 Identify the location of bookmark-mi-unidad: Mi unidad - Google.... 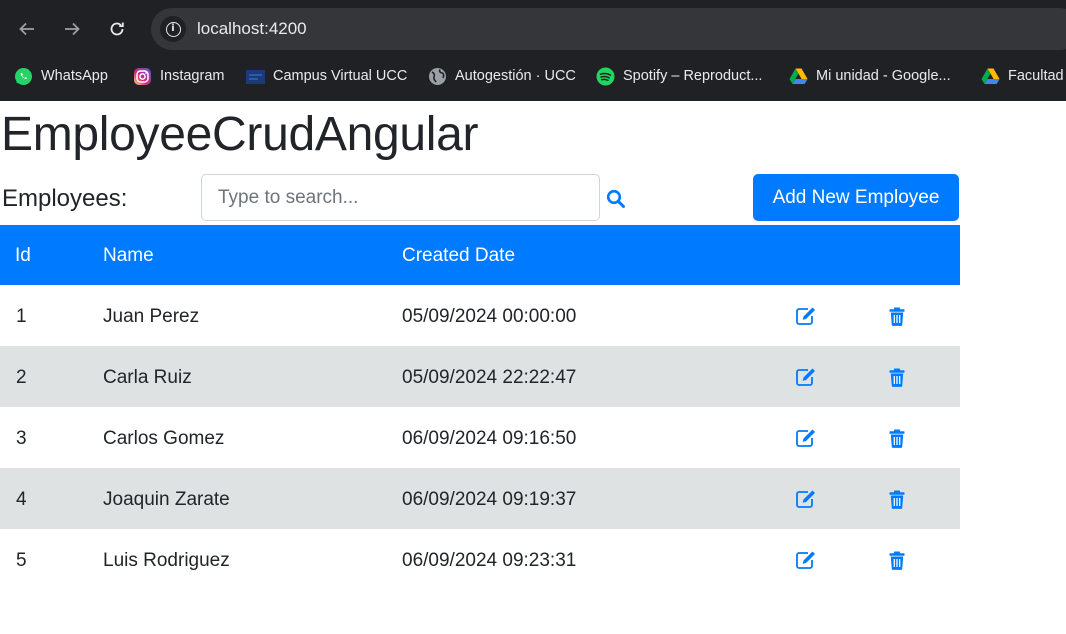
(870, 76).